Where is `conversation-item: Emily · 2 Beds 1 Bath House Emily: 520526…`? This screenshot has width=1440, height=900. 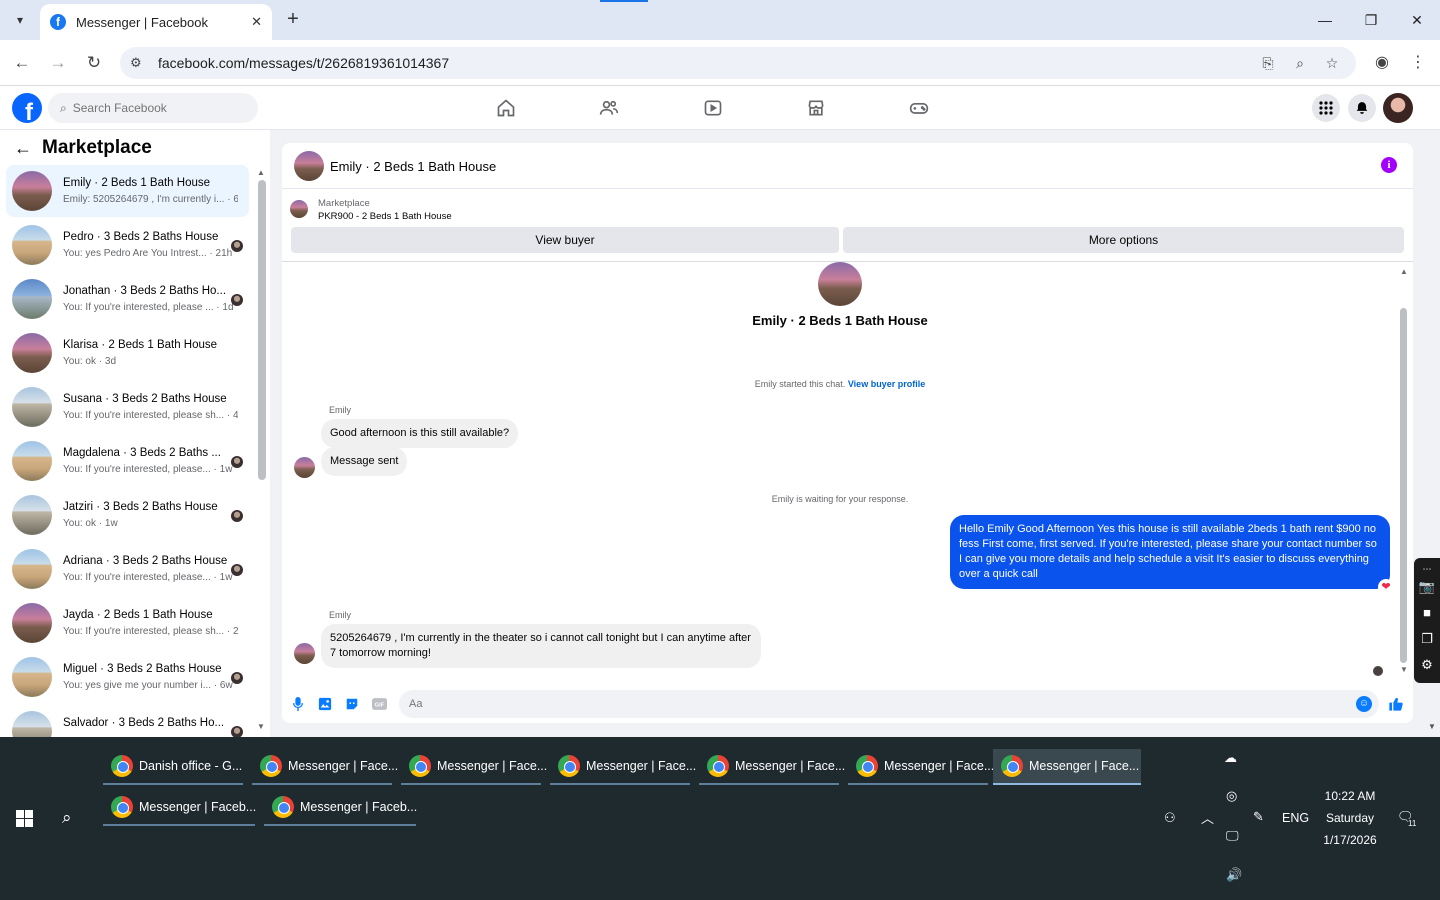 conversation-item: Emily · 2 Beds 1 Bath House Emily: 520526… is located at coordinates (127, 191).